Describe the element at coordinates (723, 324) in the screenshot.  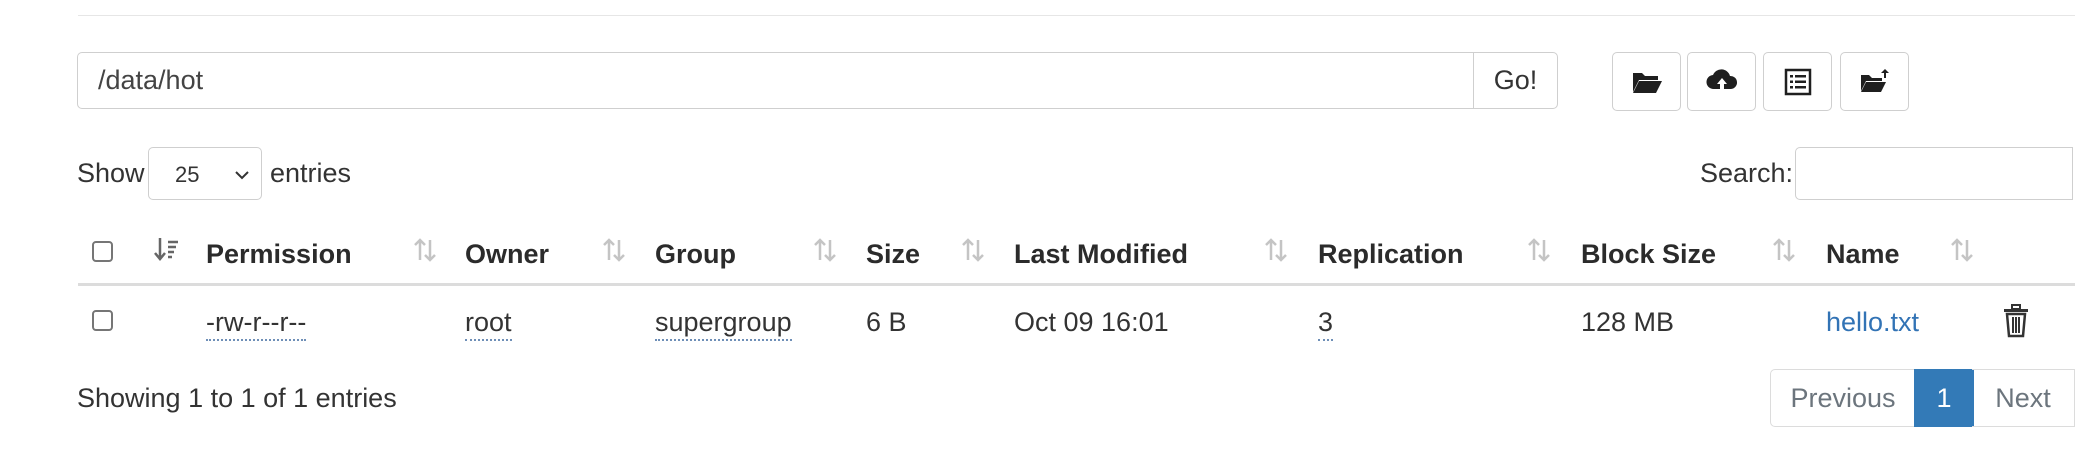
I see `cell-group: supergroup` at that location.